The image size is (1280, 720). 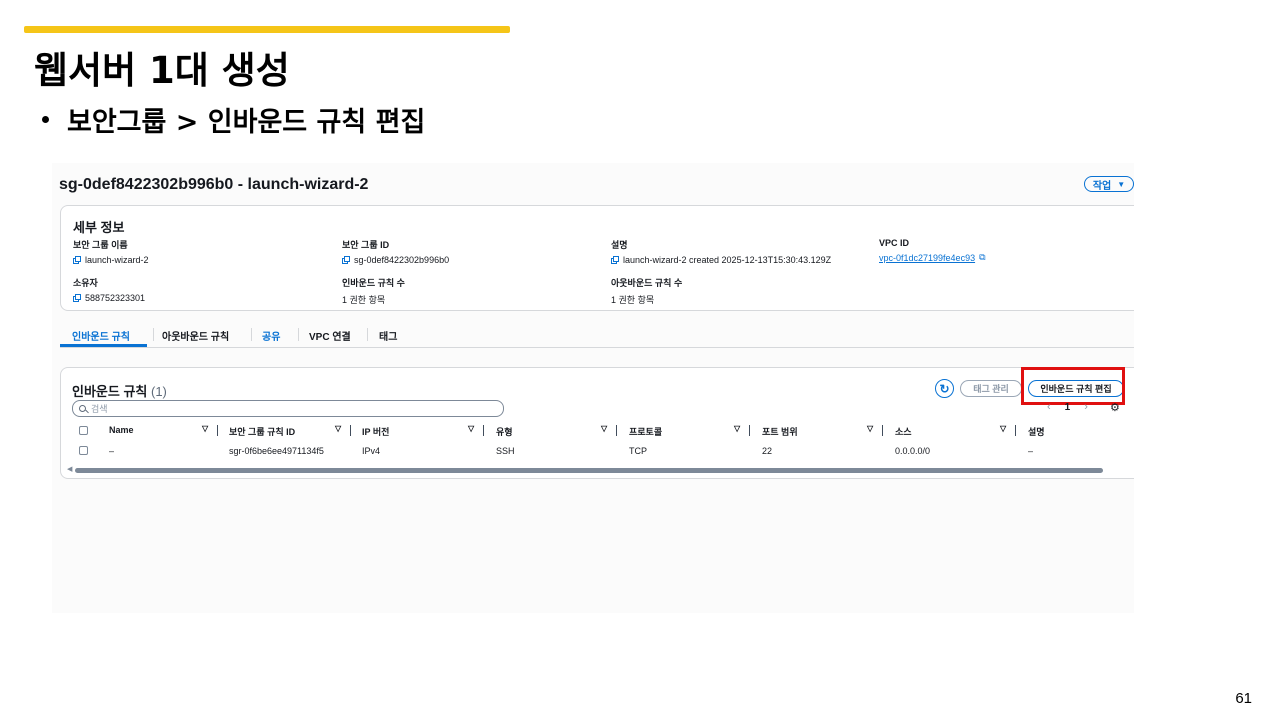 I want to click on details-title: 세부 정보, so click(x=99, y=227).